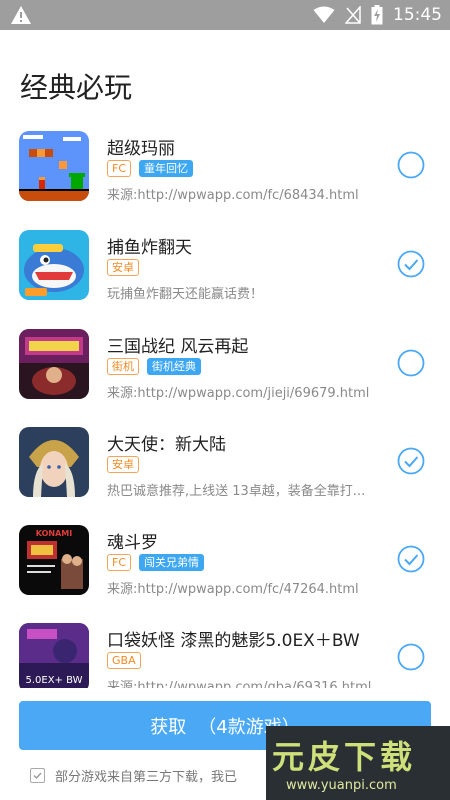 This screenshot has height=800, width=450. I want to click on game-description: 来源:http://wpwapp.com/jieji/69679.html, so click(238, 393).